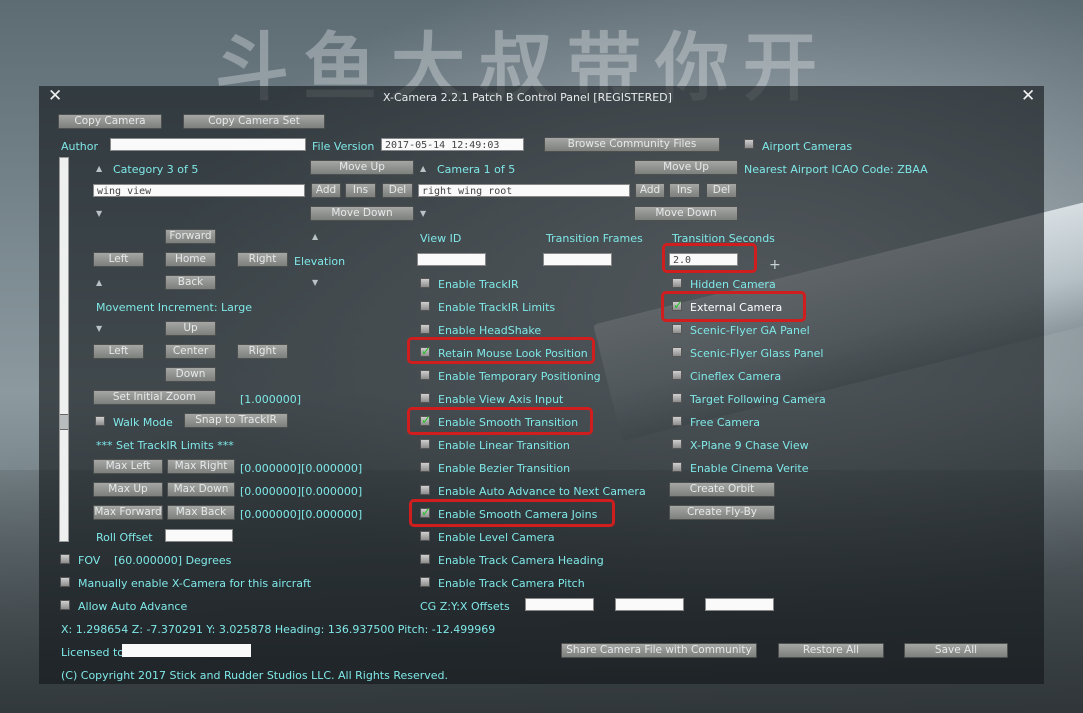 This screenshot has width=1083, height=713. What do you see at coordinates (128, 466) in the screenshot?
I see `max-left-button: Max Left` at bounding box center [128, 466].